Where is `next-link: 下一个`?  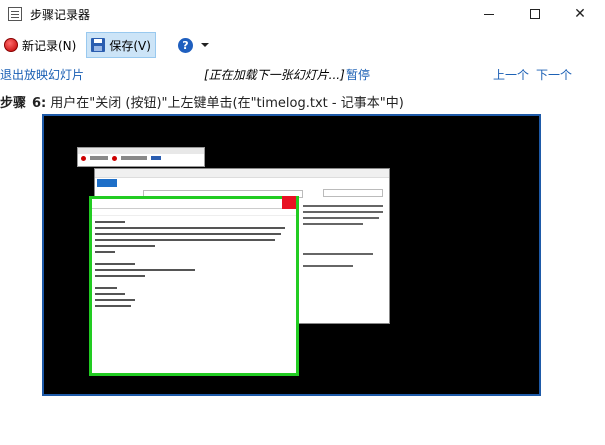
next-link: 下一个 is located at coordinates (554, 74).